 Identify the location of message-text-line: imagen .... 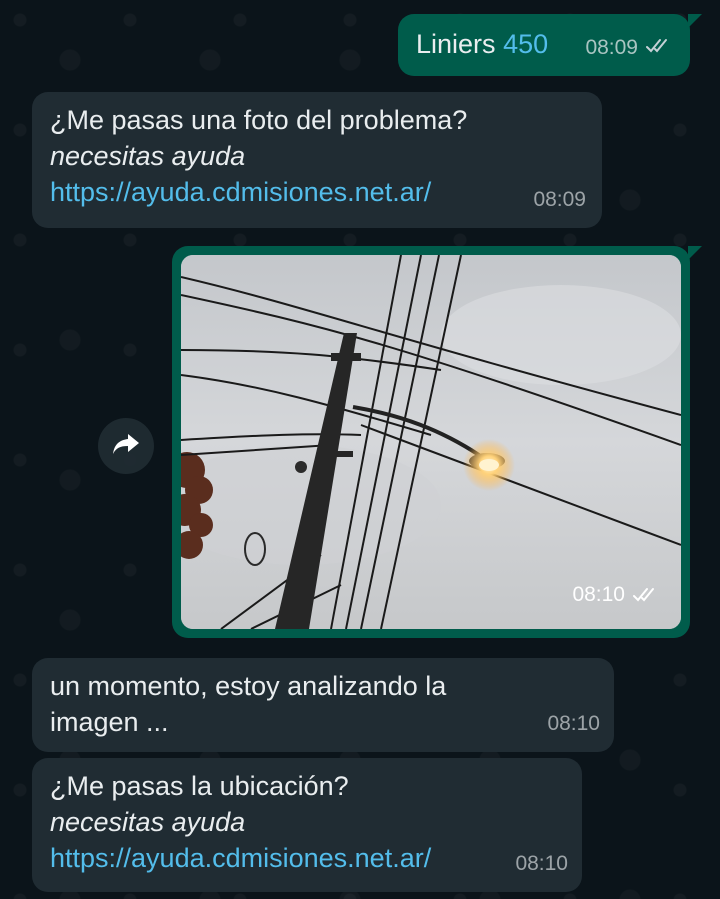
(109, 722).